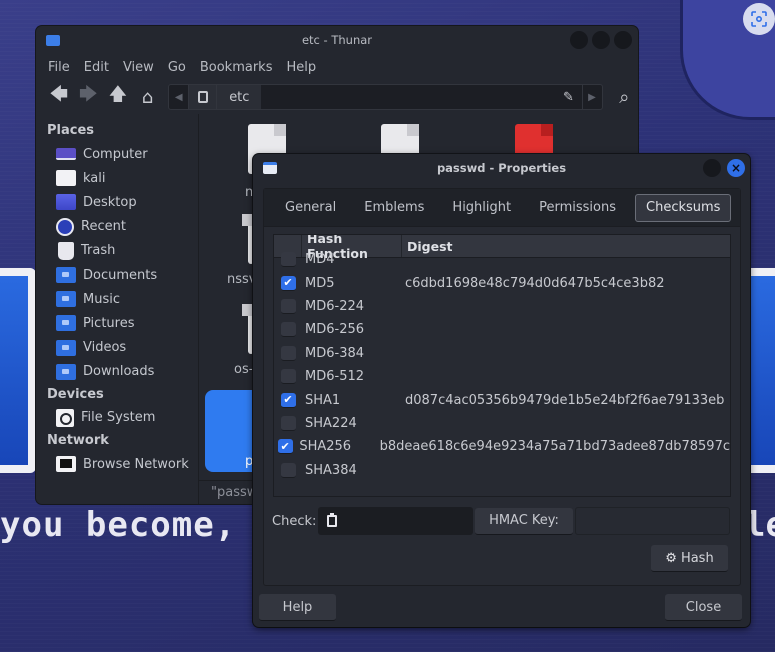  Describe the element at coordinates (117, 275) in the screenshot. I see `sidebar-item-documents: Documents` at that location.